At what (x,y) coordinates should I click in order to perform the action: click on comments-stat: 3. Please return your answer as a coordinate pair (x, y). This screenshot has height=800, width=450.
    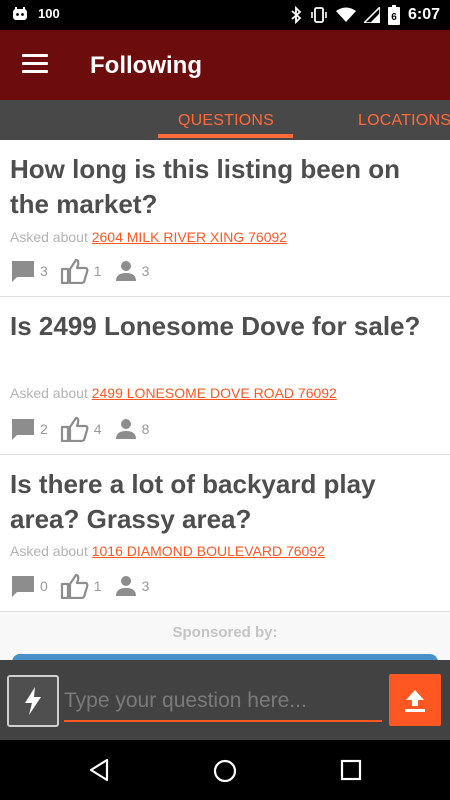
    Looking at the image, I should click on (32, 271).